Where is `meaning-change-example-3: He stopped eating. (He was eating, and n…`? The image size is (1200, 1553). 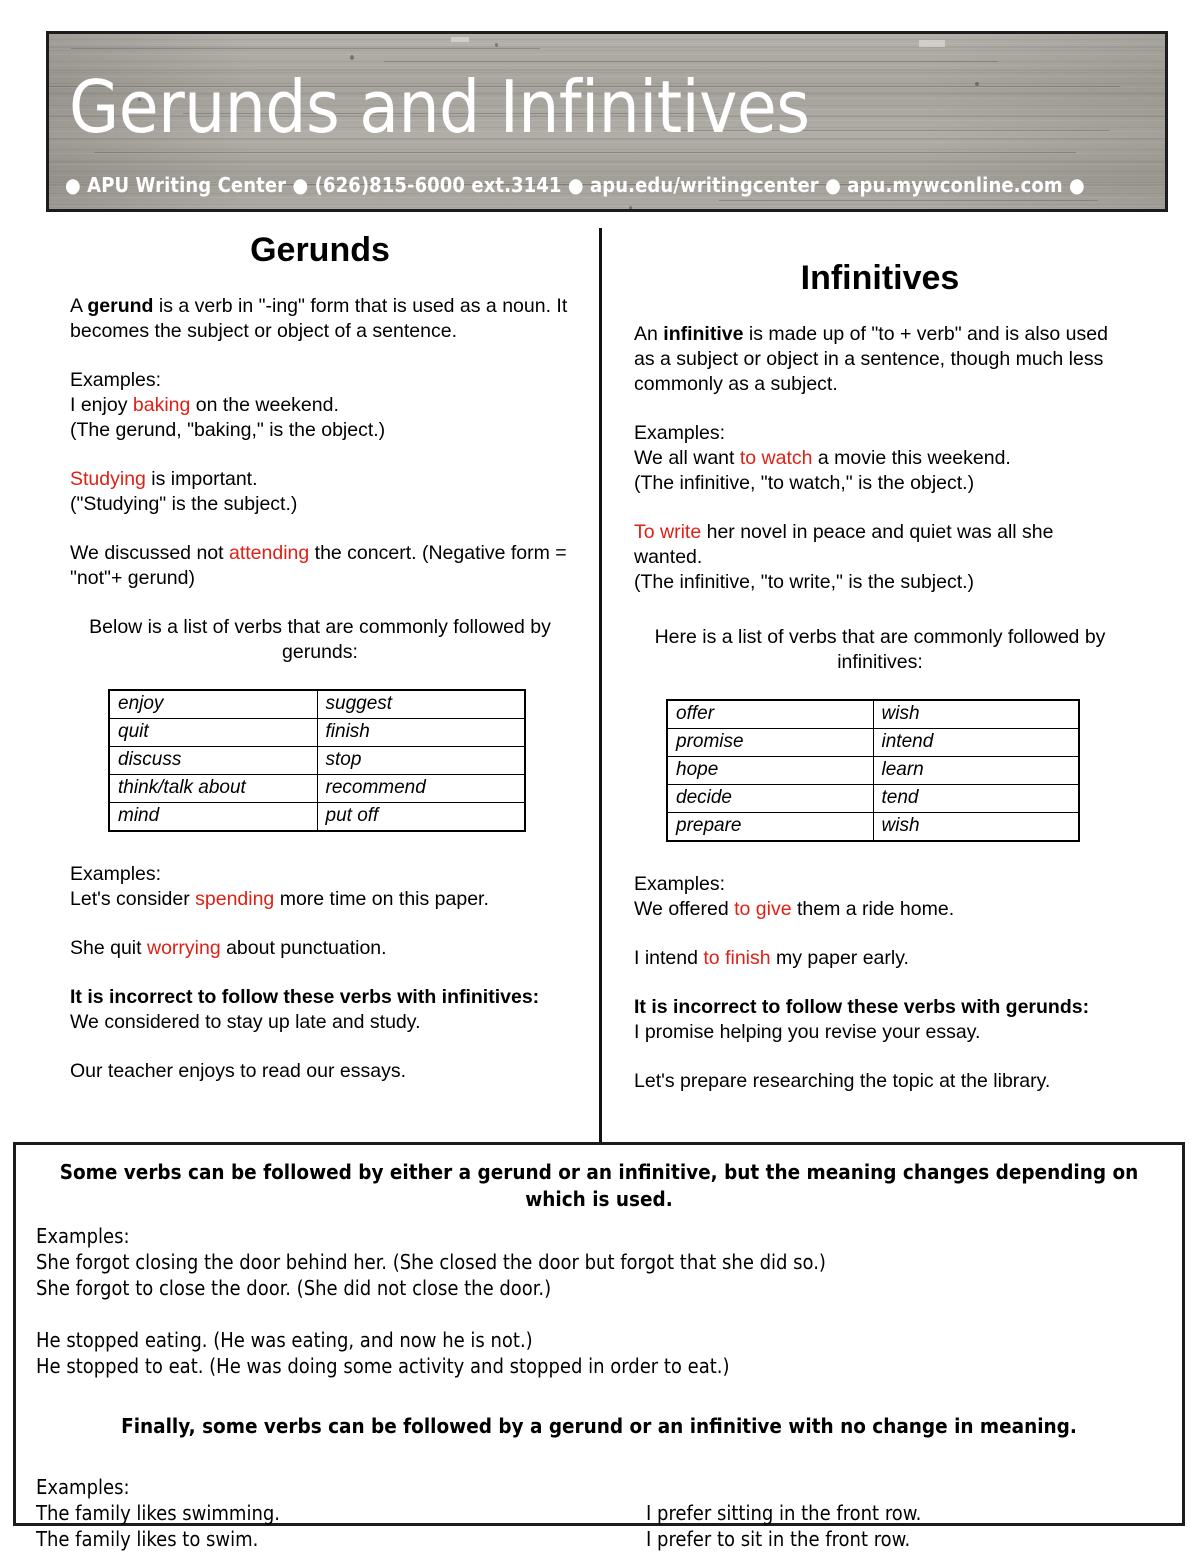
meaning-change-example-3: He stopped eating. (He was eating, and n… is located at coordinates (284, 1340).